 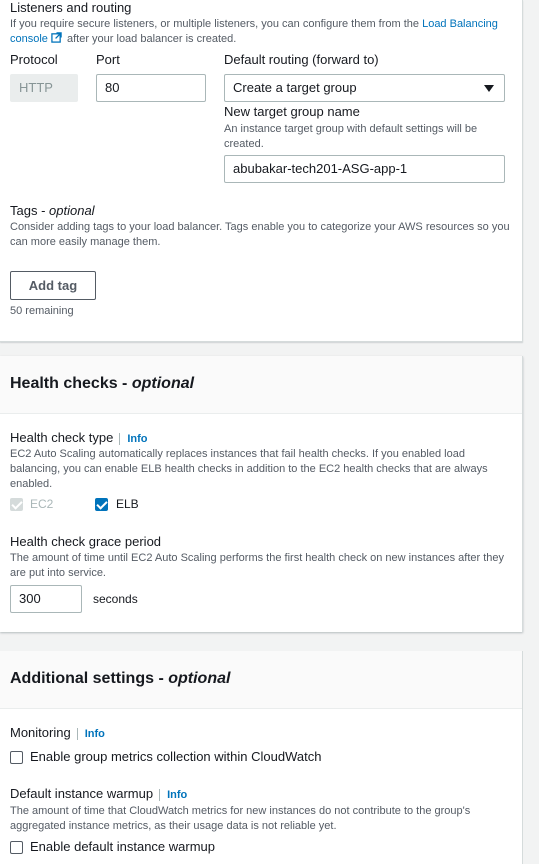 What do you see at coordinates (151, 88) in the screenshot?
I see `port-input: 80` at bounding box center [151, 88].